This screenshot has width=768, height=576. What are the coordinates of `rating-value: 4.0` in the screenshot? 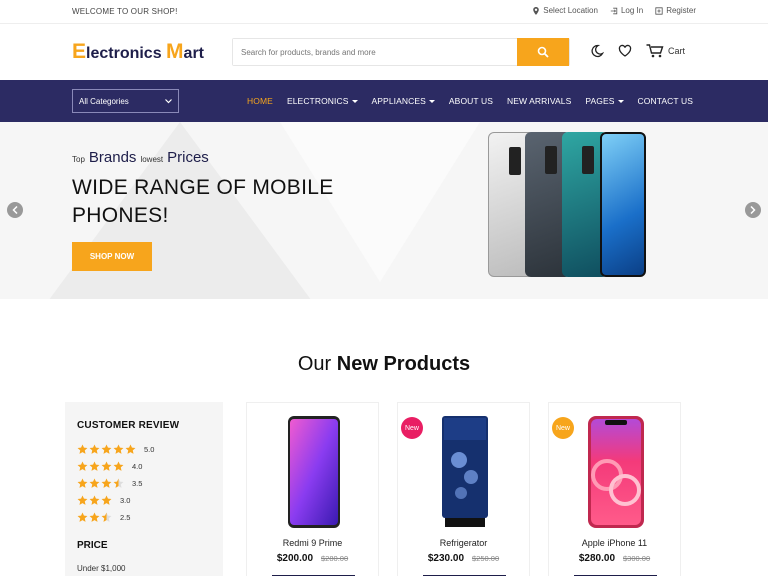 It's located at (137, 466).